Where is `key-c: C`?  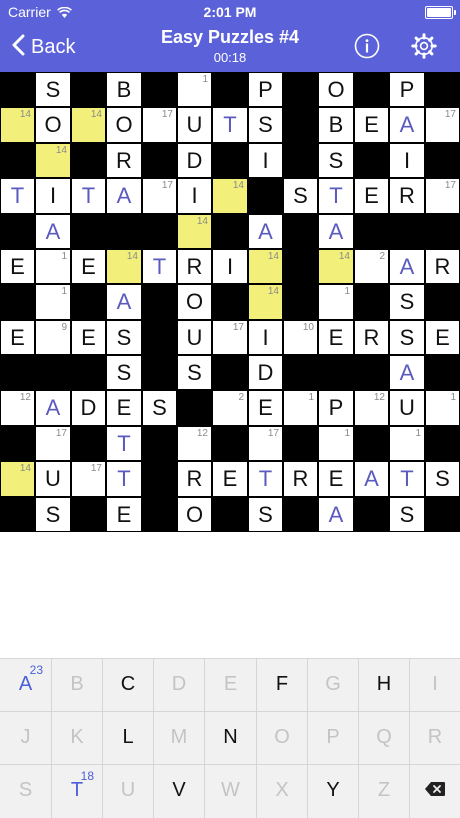 key-c: C is located at coordinates (128, 685).